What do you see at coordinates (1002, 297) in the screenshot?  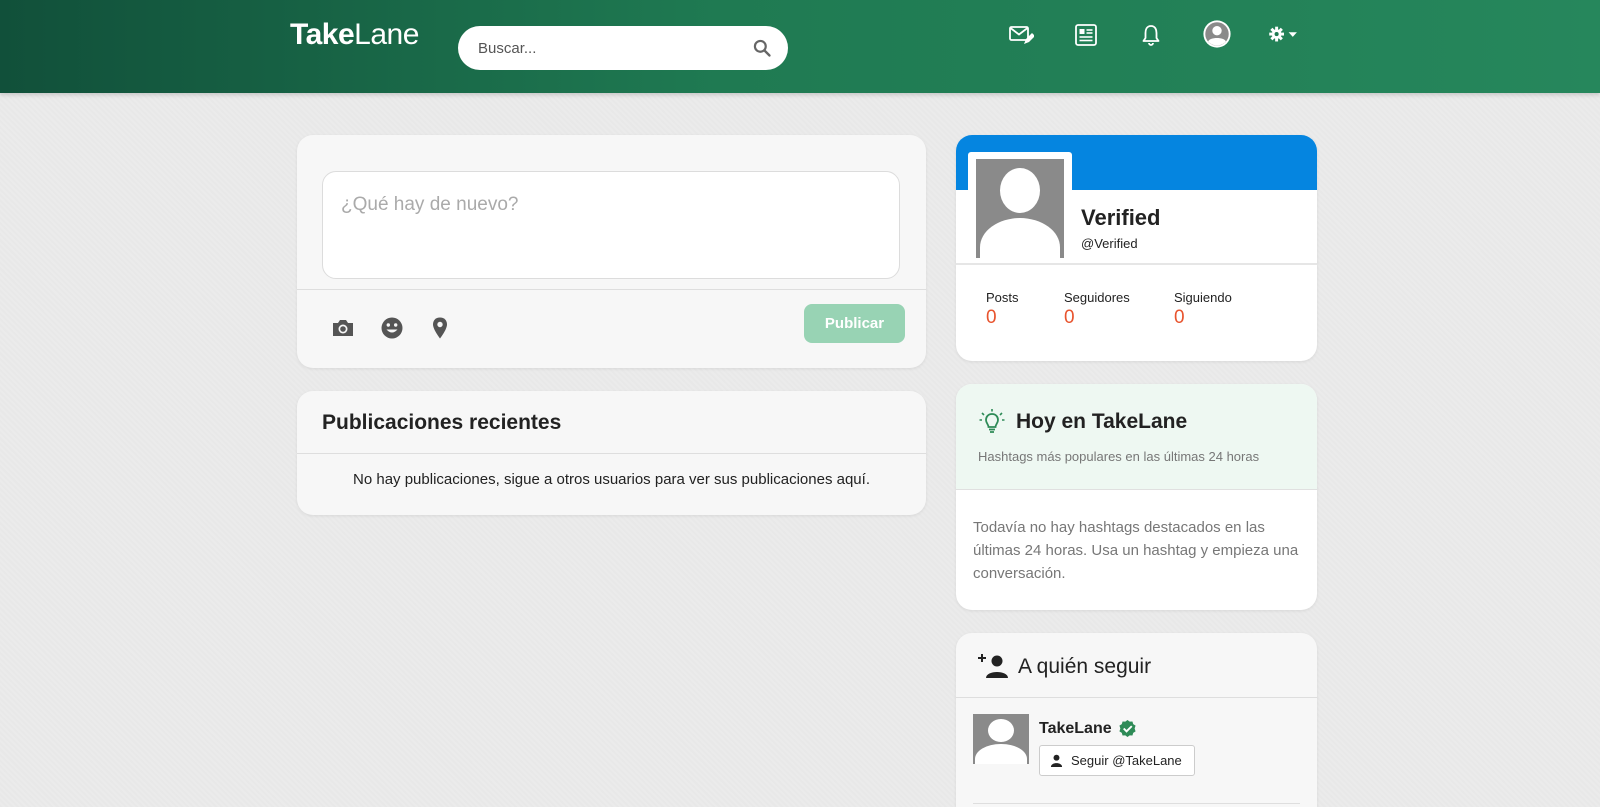 I see `stat-label: Posts` at bounding box center [1002, 297].